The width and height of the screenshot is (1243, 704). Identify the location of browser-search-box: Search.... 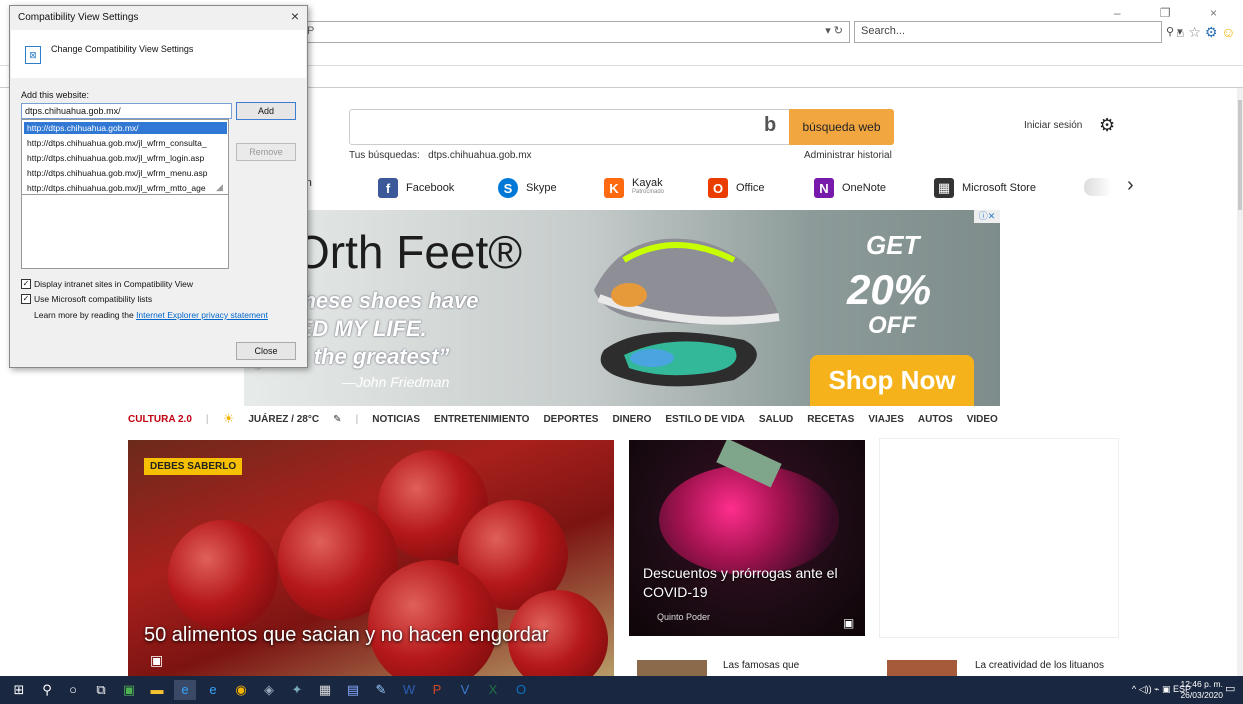
(1008, 32).